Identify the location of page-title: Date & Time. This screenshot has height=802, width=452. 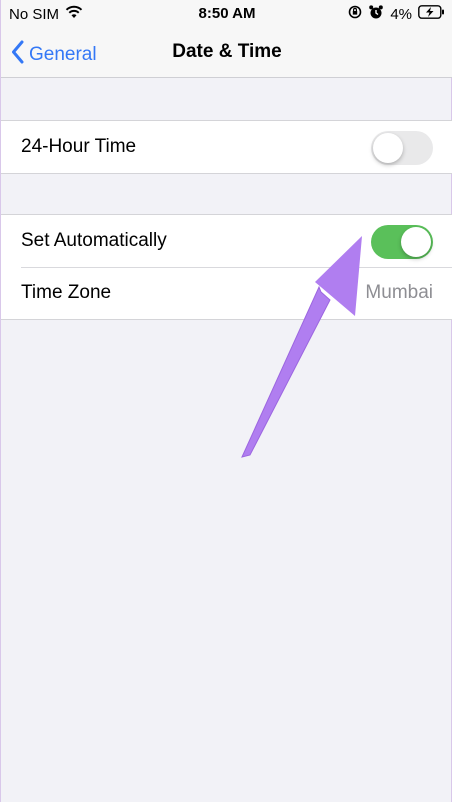
(227, 51).